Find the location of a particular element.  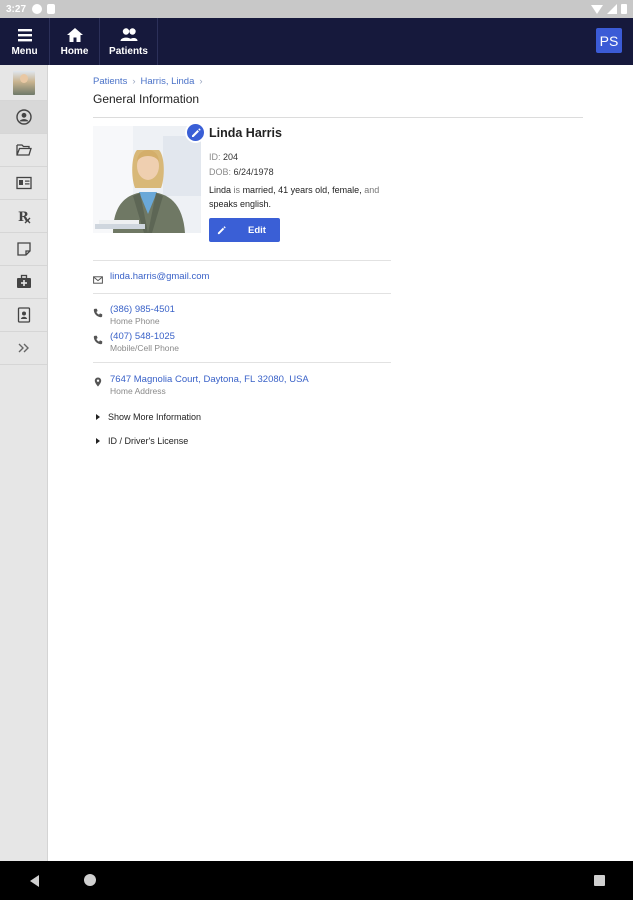

sidebar-item-medical is located at coordinates (23, 282).